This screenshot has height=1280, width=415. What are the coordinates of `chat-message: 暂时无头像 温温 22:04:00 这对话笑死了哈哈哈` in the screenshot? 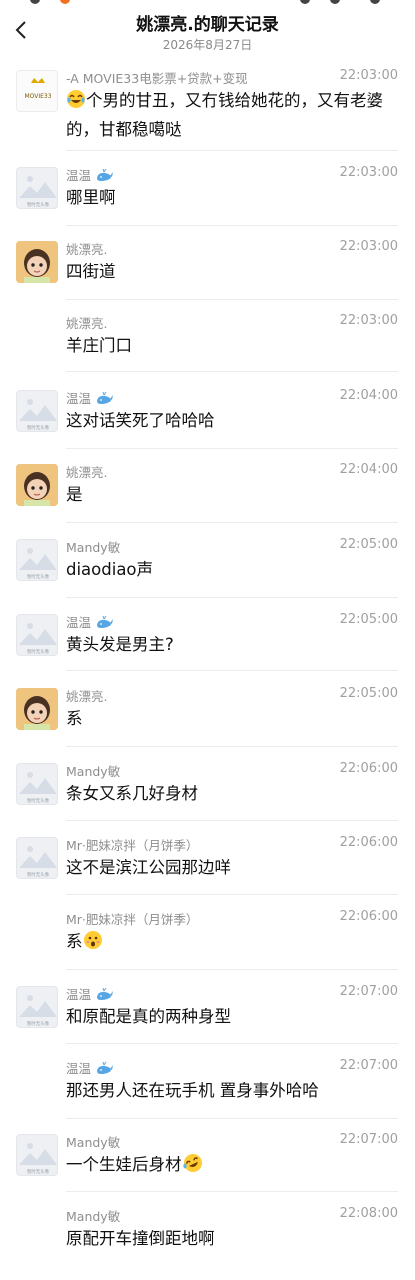 It's located at (207, 413).